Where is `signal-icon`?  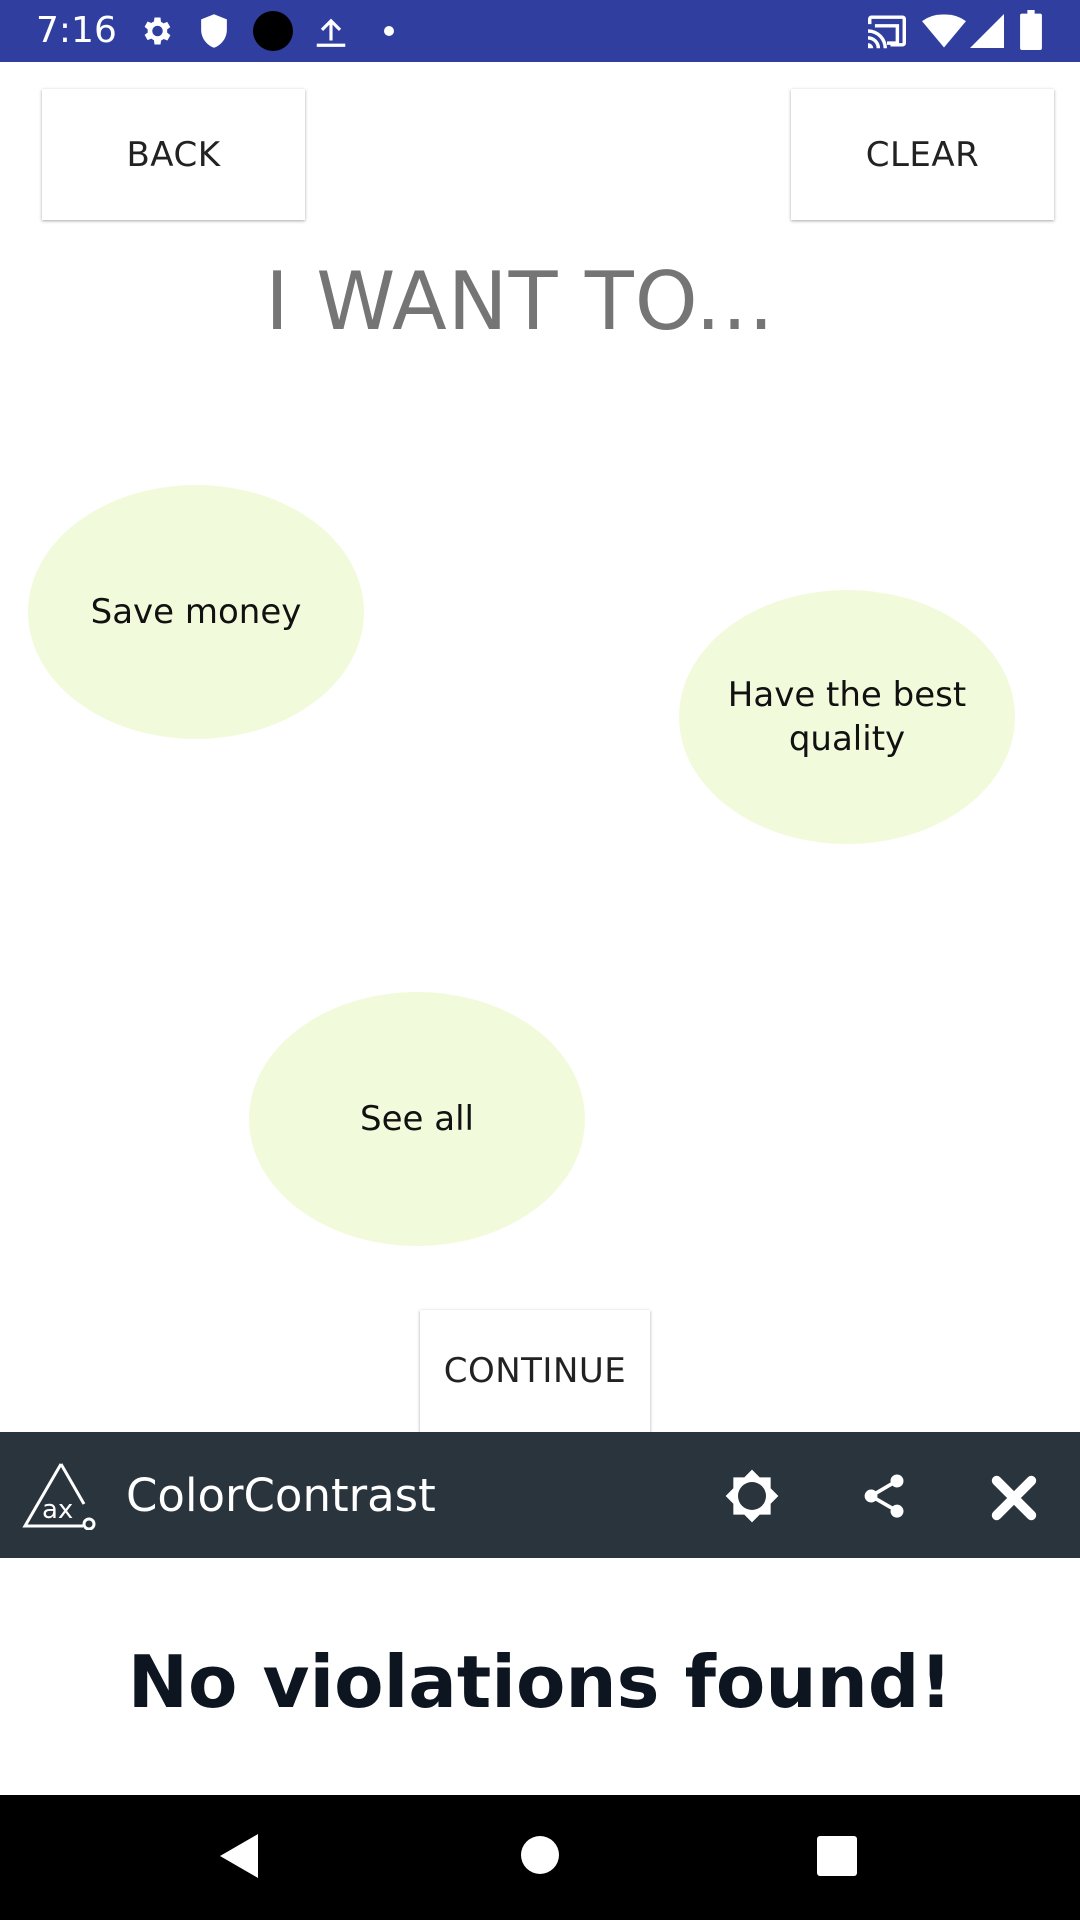 signal-icon is located at coordinates (987, 31).